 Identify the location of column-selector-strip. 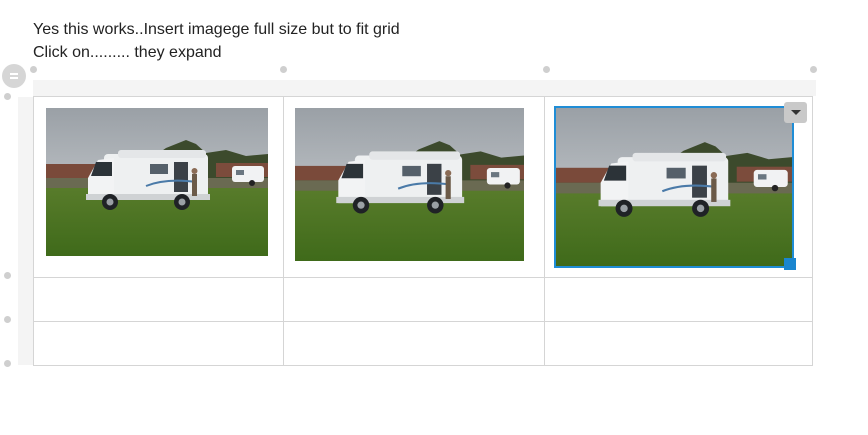
(424, 88).